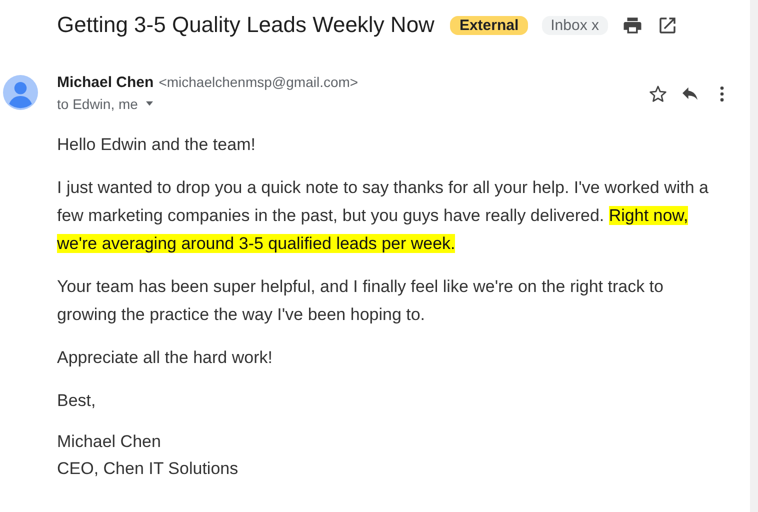 The height and width of the screenshot is (512, 758). I want to click on body-paragraph: Hello Edwin and the team!, so click(156, 145).